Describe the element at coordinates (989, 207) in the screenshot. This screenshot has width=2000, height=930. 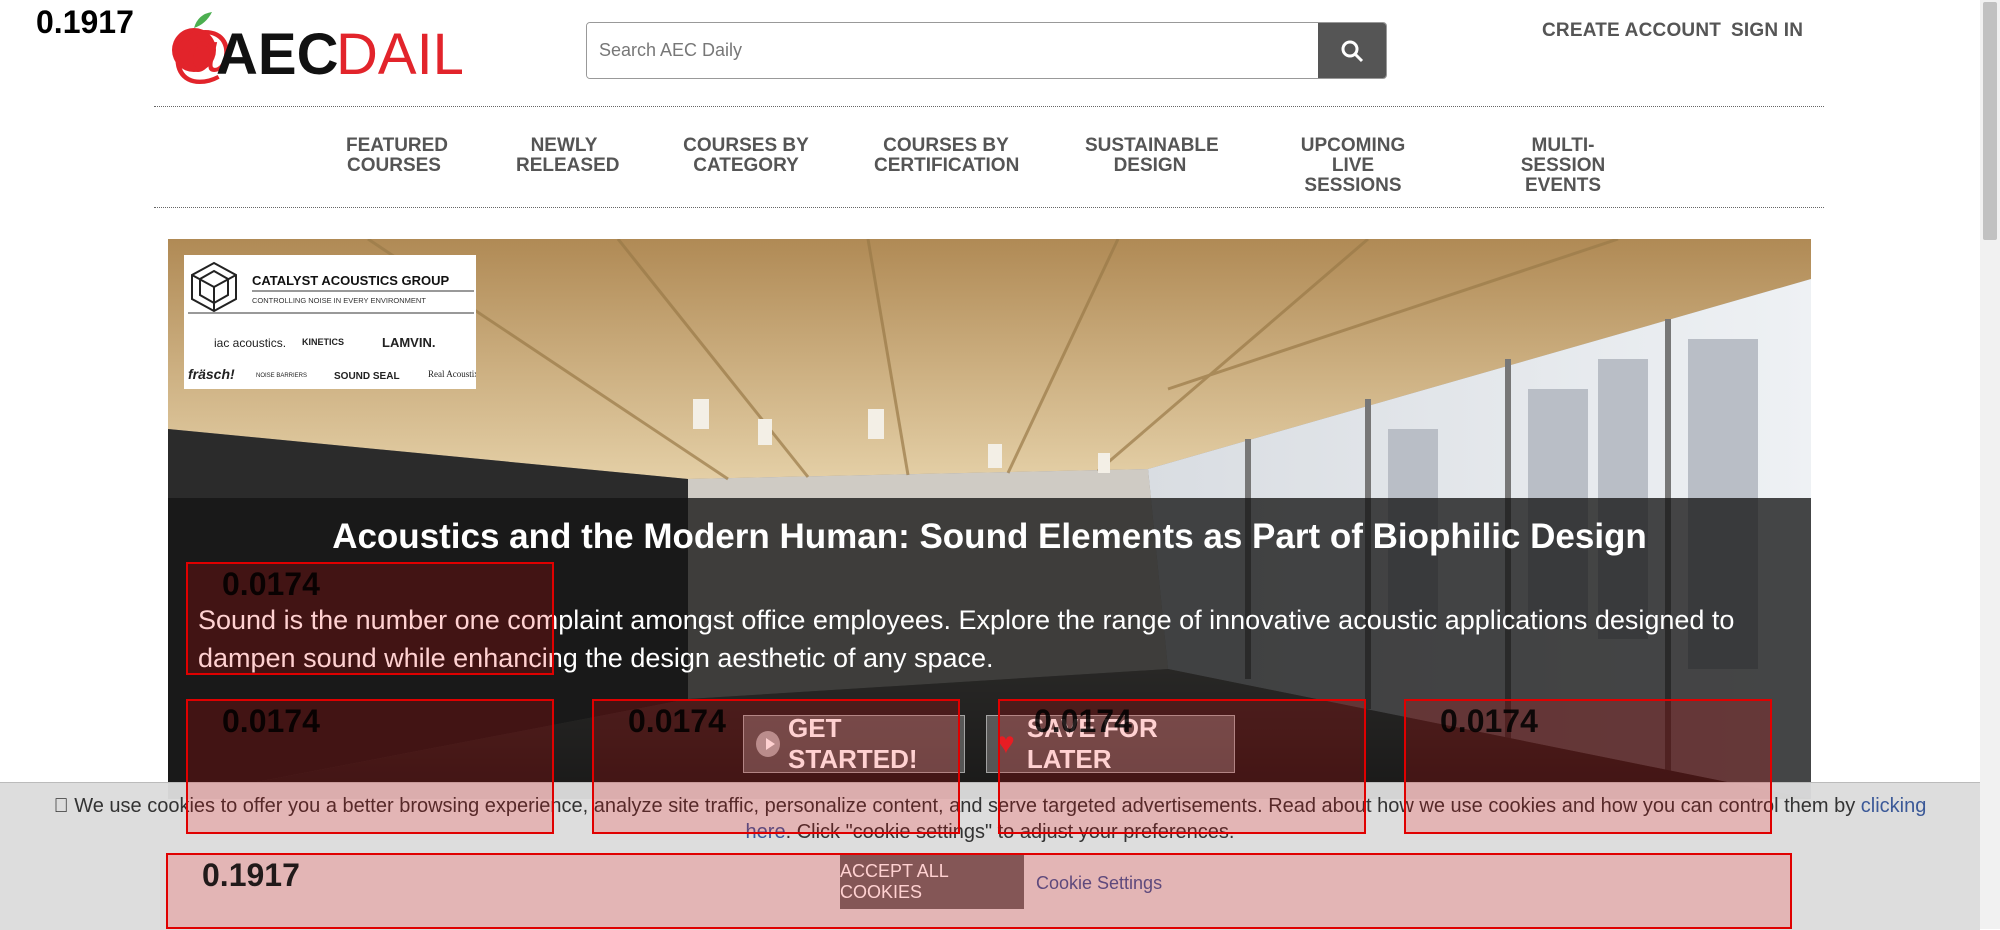
I see `nav-divider` at that location.